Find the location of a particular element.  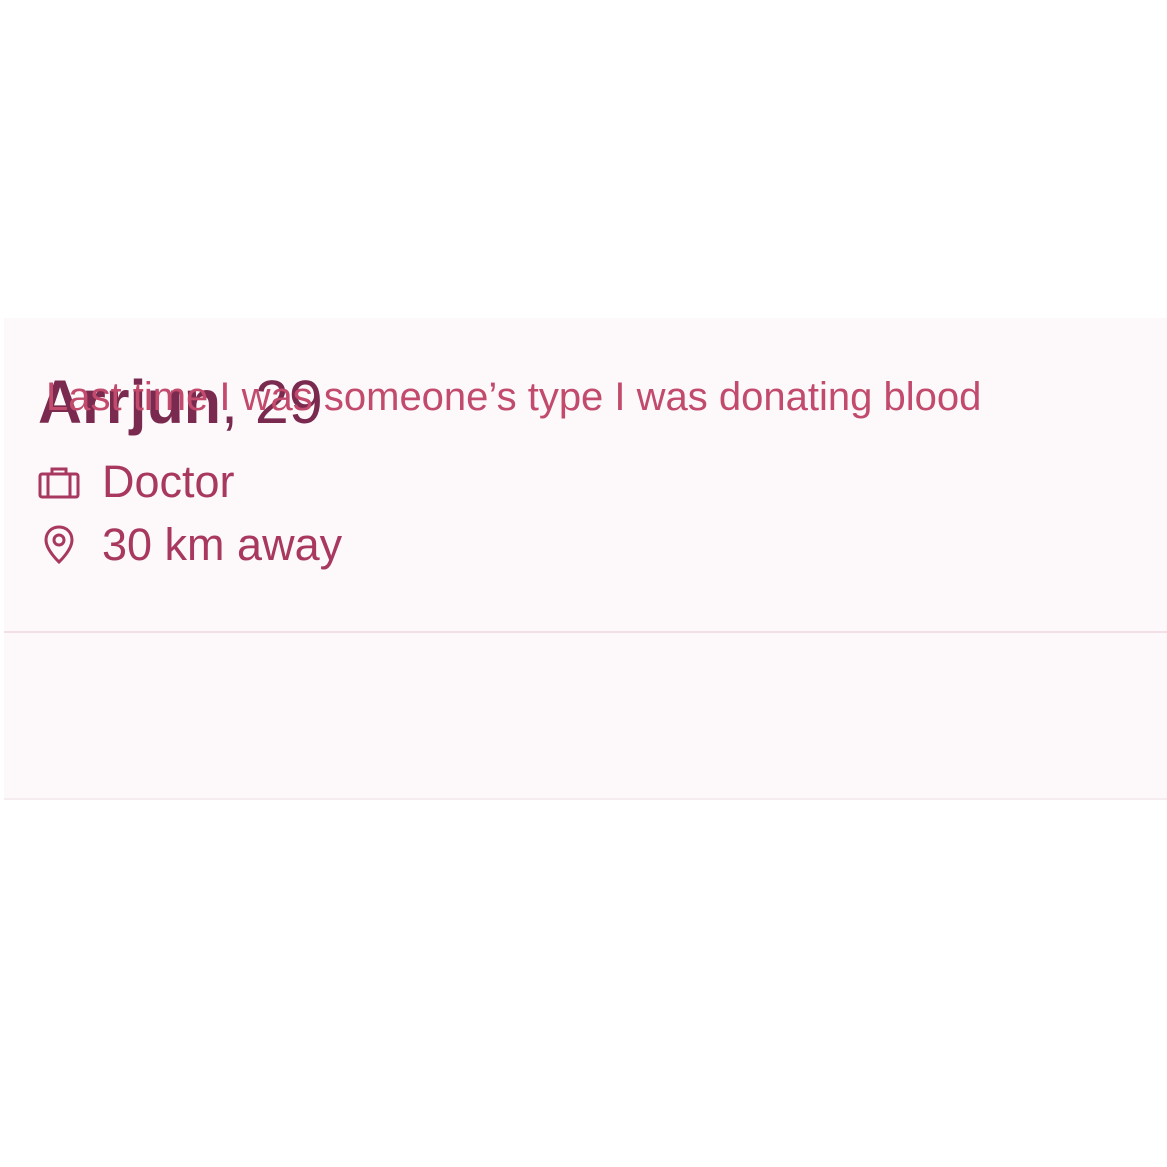

briefcase-icon is located at coordinates (59, 482).